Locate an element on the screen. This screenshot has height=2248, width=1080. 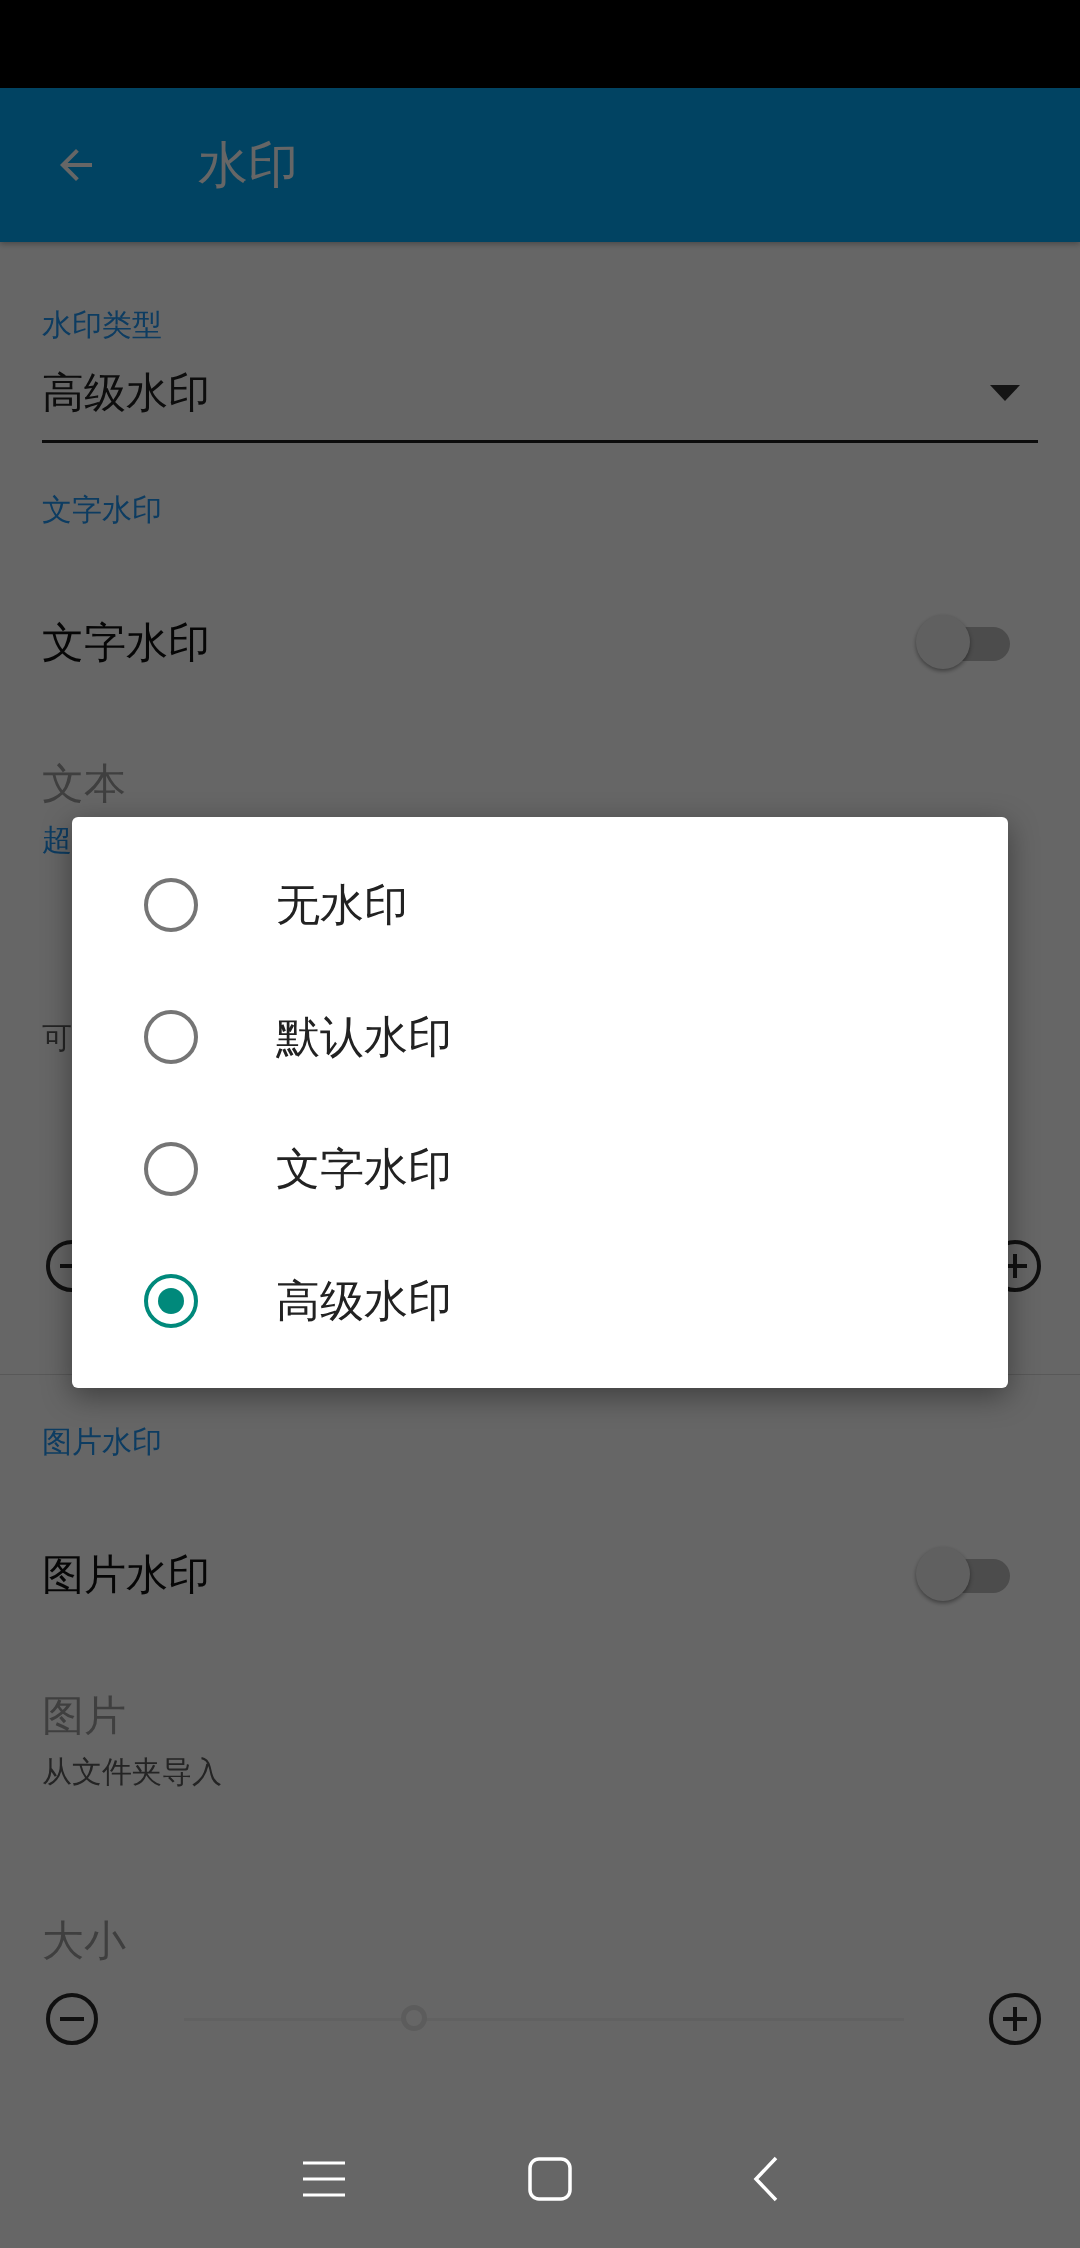
menu-icon is located at coordinates (324, 2179).